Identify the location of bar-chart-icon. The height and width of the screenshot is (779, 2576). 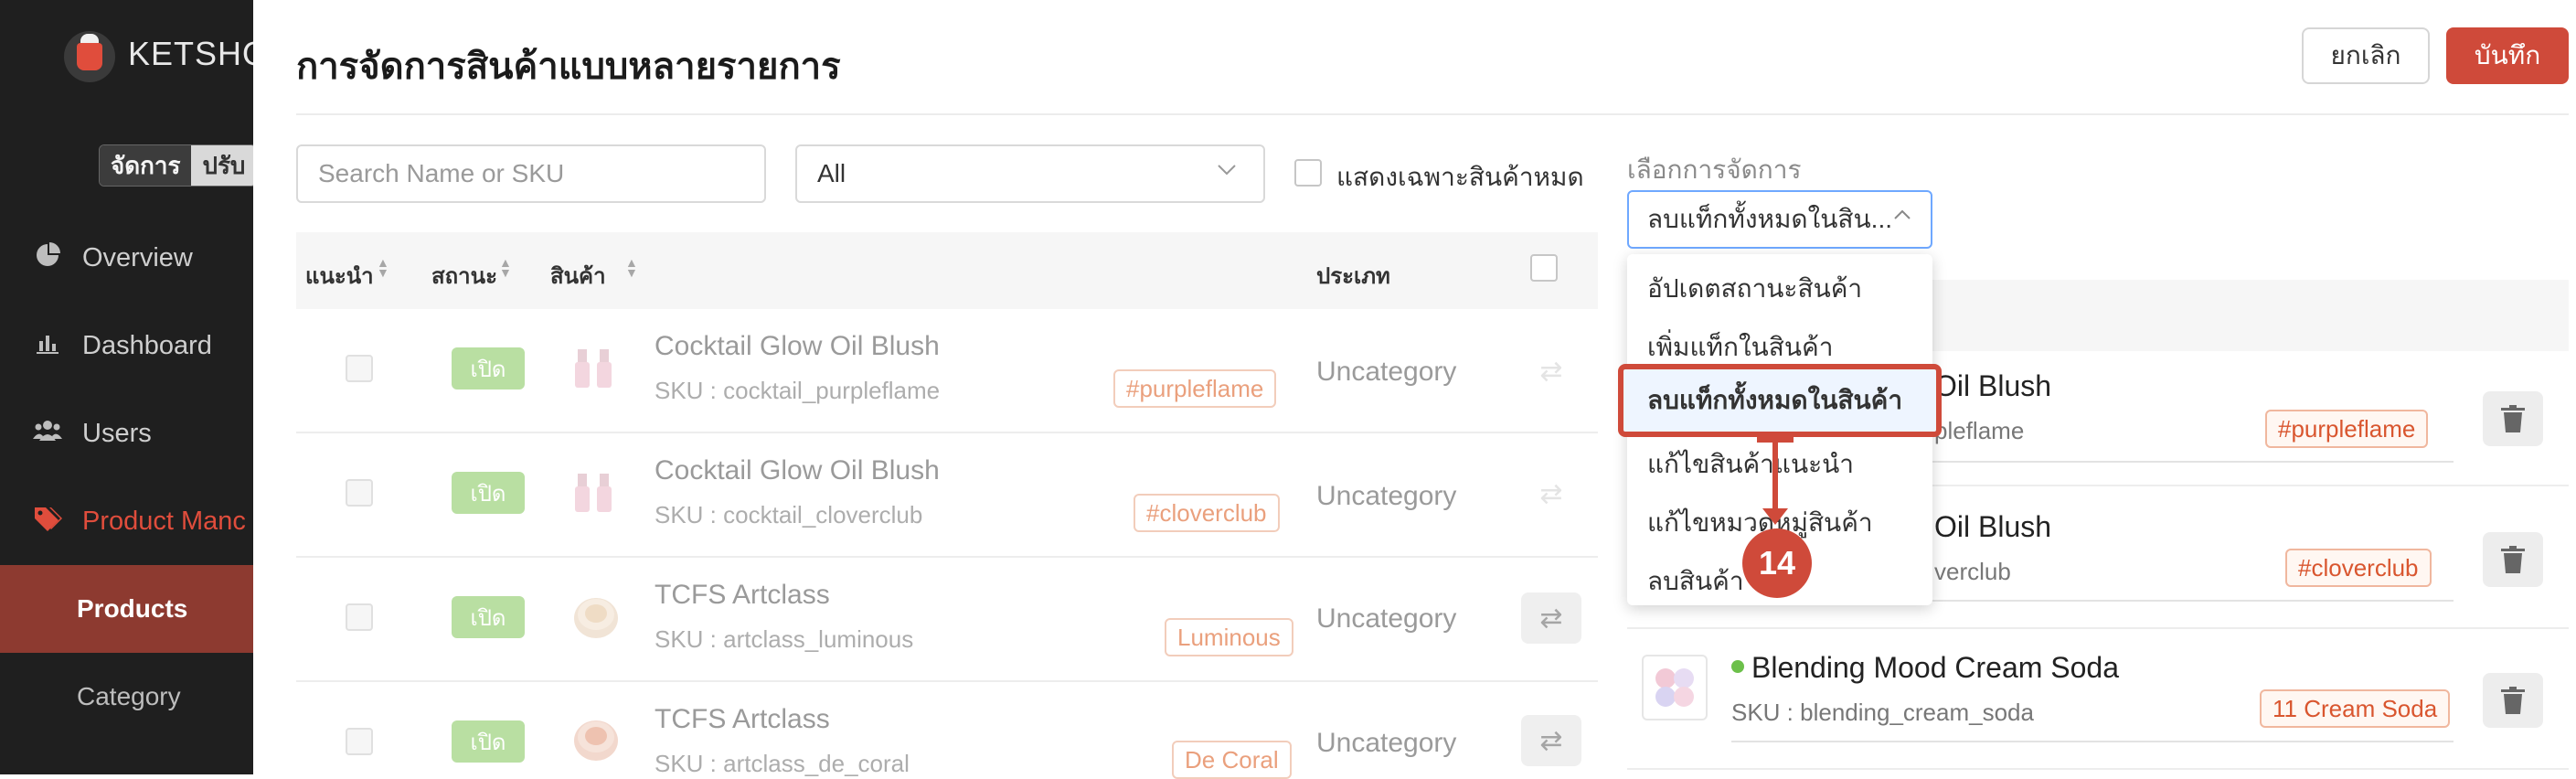
(47, 346).